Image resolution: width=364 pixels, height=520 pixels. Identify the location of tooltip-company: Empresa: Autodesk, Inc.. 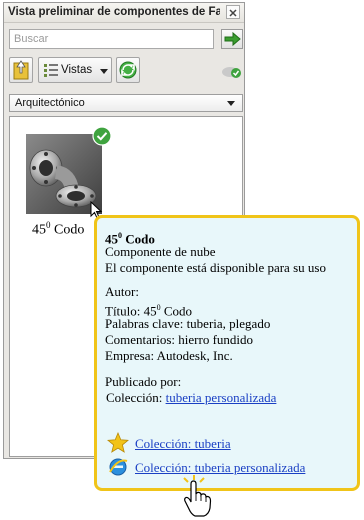
(169, 355).